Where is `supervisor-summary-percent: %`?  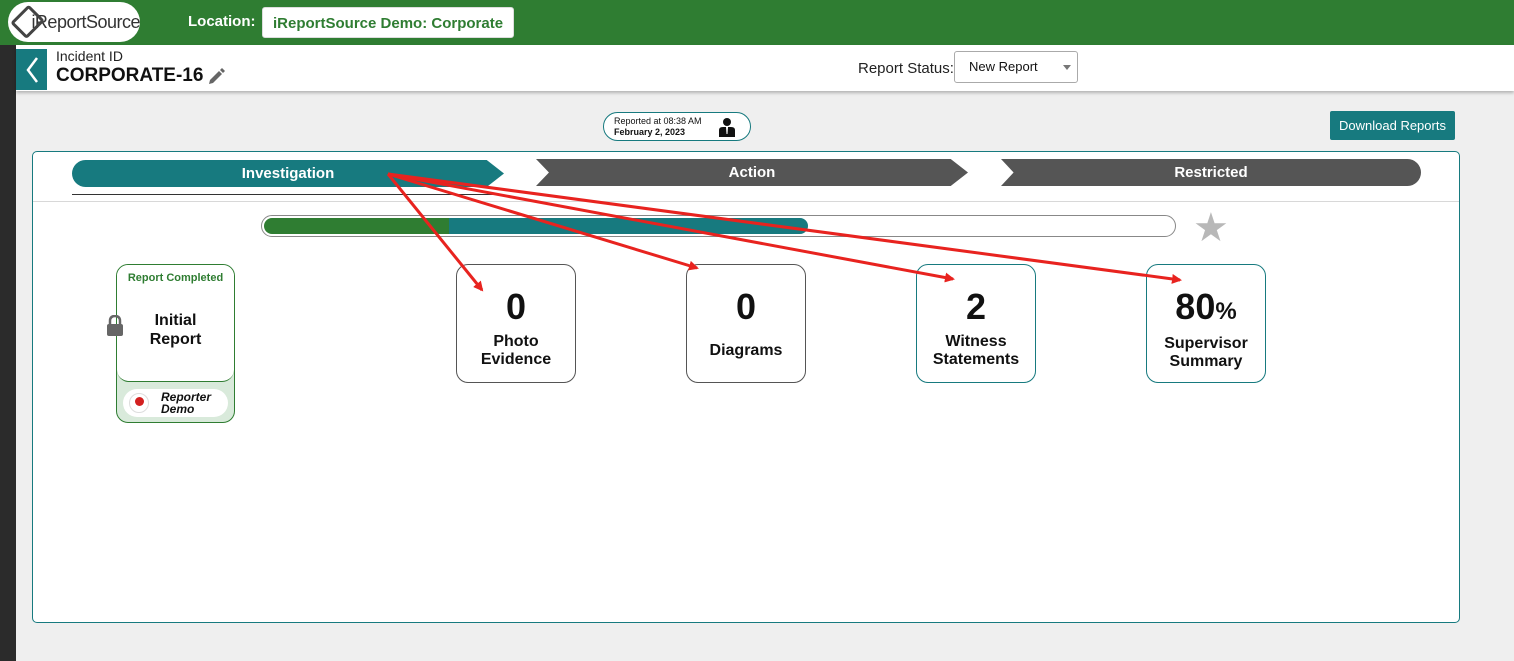
supervisor-summary-percent: % is located at coordinates (1226, 311).